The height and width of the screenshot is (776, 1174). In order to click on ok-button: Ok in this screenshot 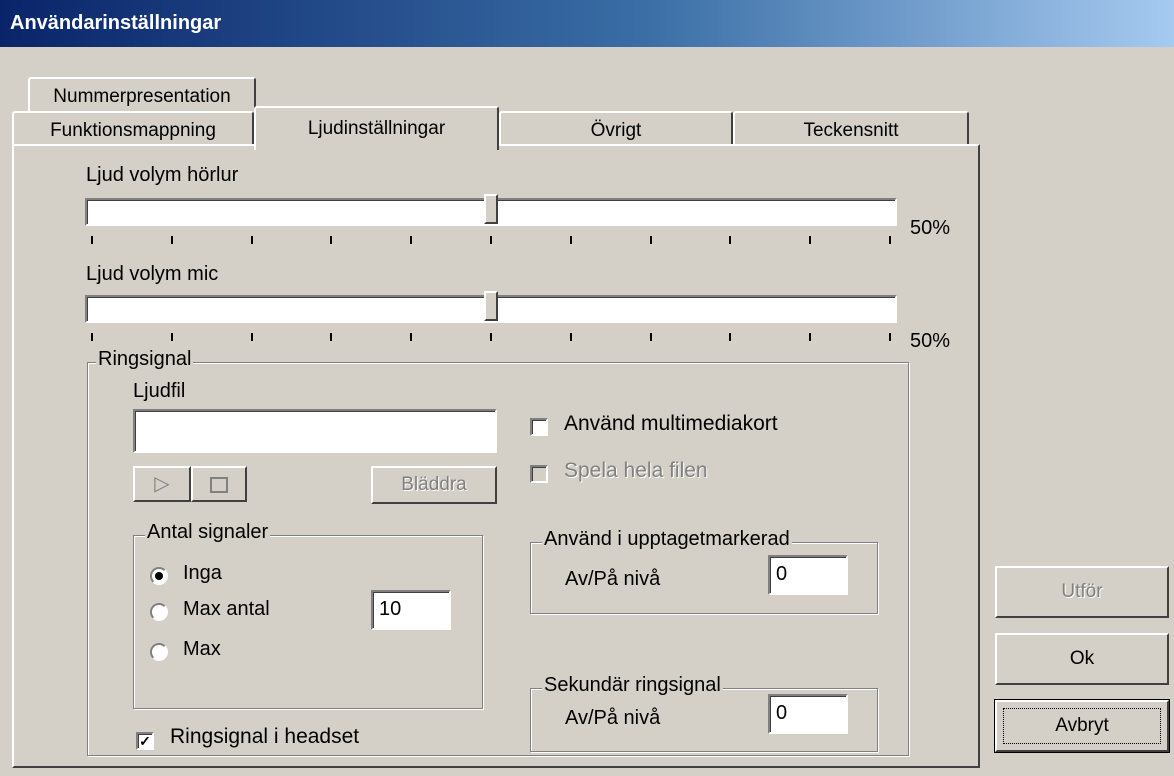, I will do `click(1082, 659)`.